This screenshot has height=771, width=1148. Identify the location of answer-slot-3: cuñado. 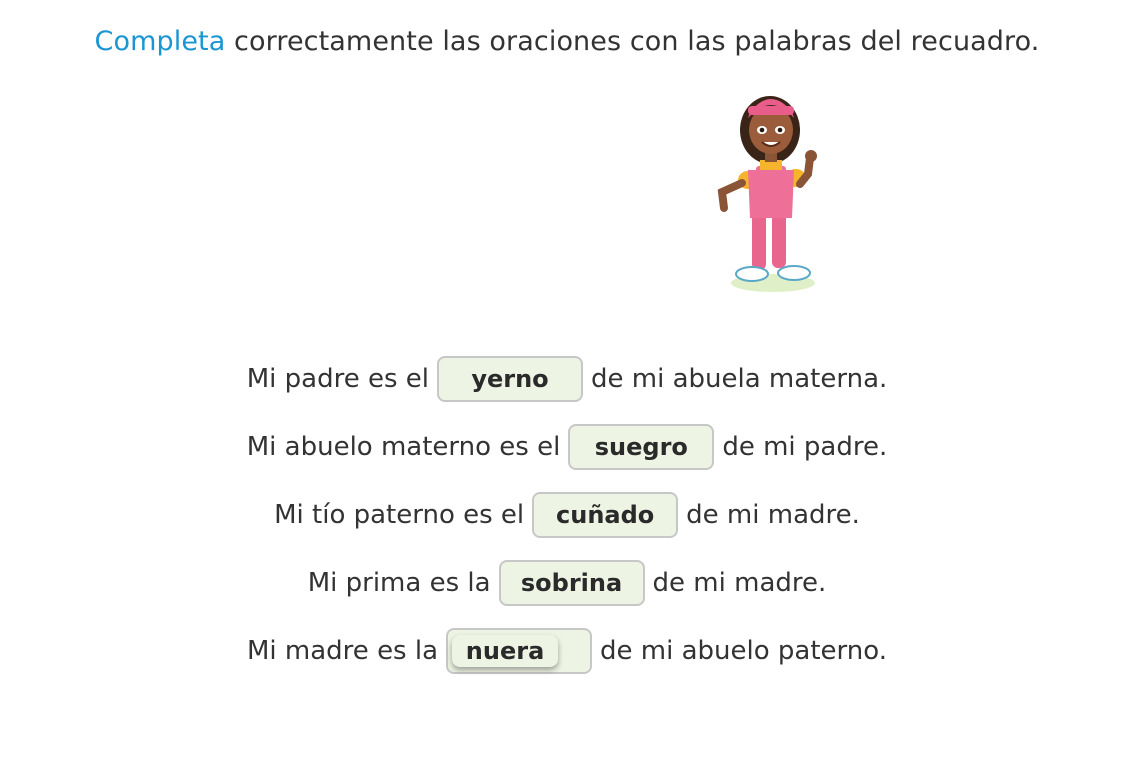
(605, 515).